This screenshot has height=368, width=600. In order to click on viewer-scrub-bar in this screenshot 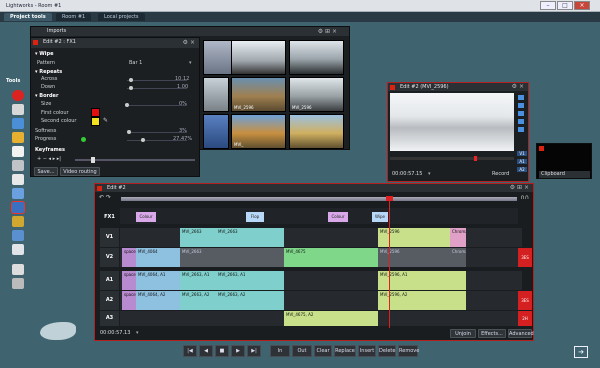, I will do `click(452, 158)`.